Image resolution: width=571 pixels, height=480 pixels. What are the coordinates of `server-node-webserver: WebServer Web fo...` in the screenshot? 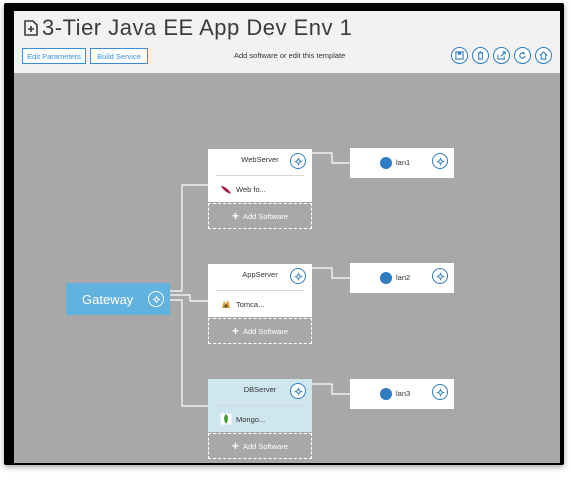 It's located at (260, 175).